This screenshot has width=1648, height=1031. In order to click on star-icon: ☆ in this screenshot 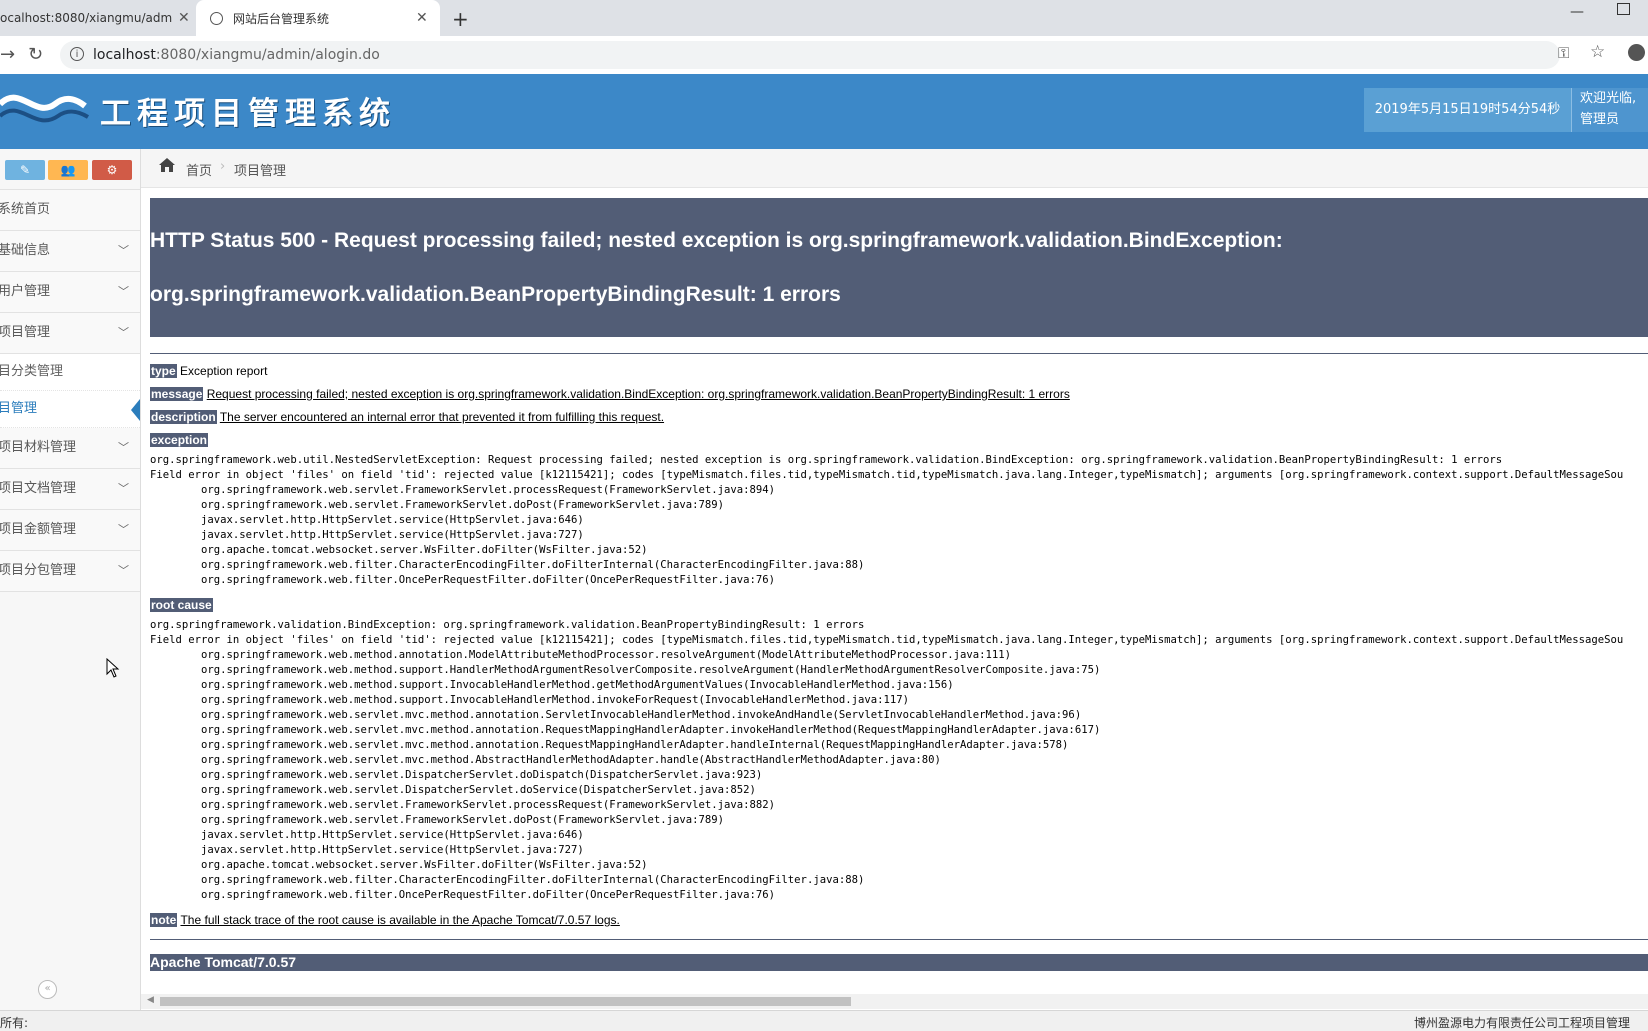, I will do `click(1597, 52)`.